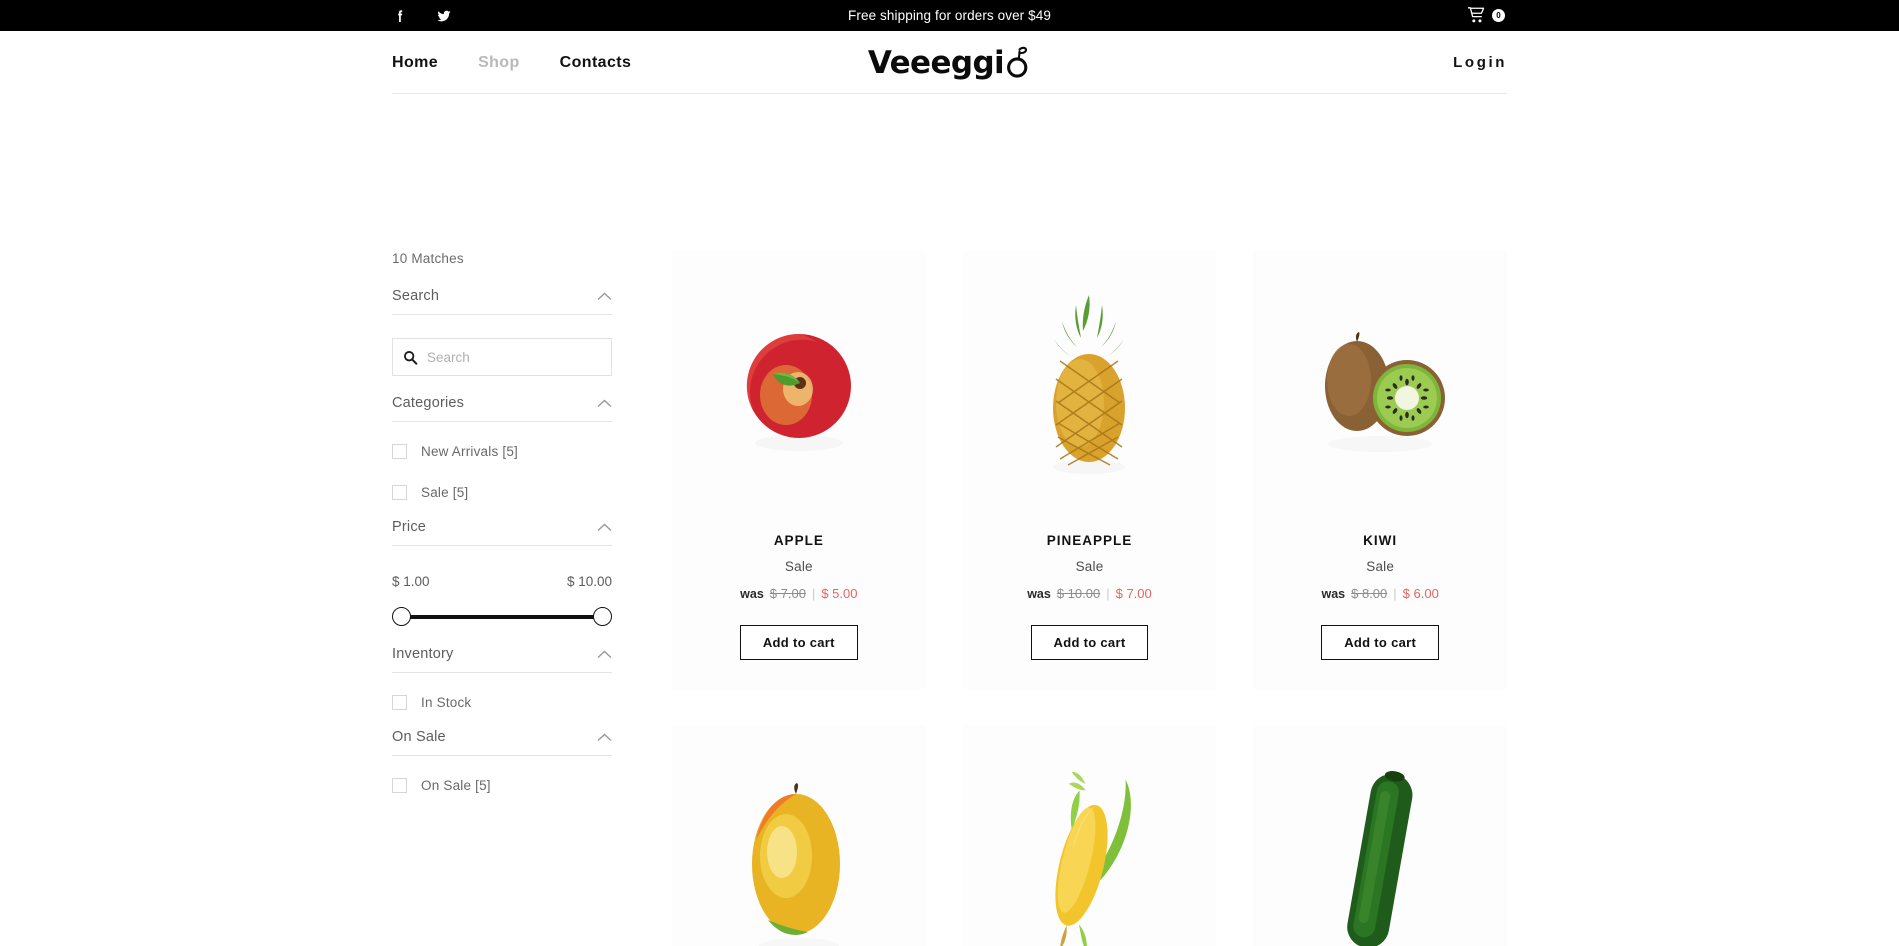  What do you see at coordinates (499, 63) in the screenshot?
I see `nav-item-shop: Shop` at bounding box center [499, 63].